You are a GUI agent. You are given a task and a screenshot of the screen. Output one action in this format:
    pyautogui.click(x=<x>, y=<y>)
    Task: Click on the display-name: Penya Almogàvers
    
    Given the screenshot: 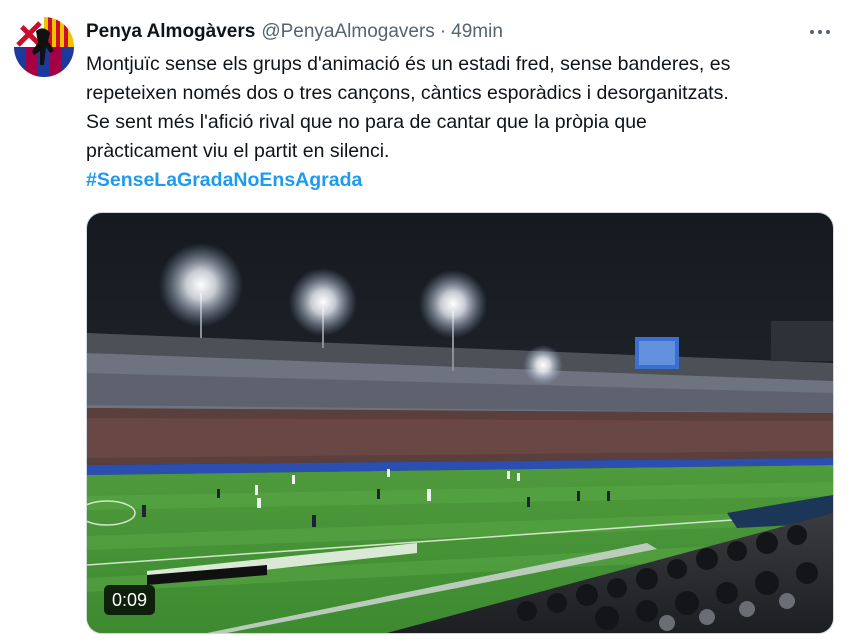 What is the action you would take?
    pyautogui.click(x=170, y=32)
    